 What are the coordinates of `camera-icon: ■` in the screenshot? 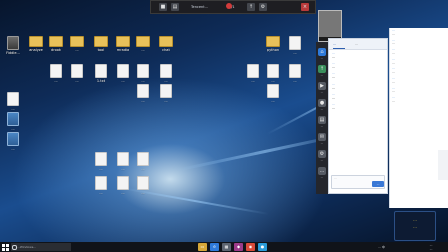 It's located at (163, 7).